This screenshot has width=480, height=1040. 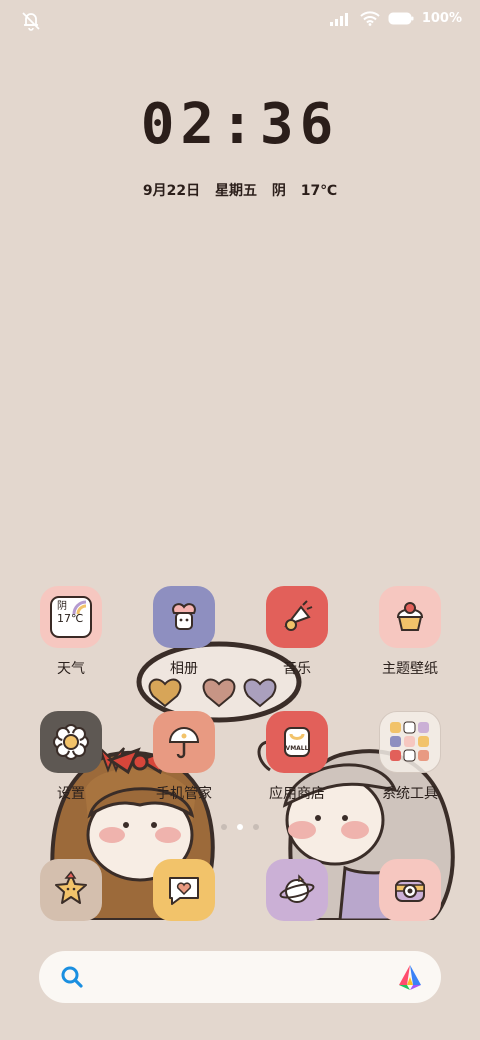 I want to click on search-bar, so click(x=240, y=977).